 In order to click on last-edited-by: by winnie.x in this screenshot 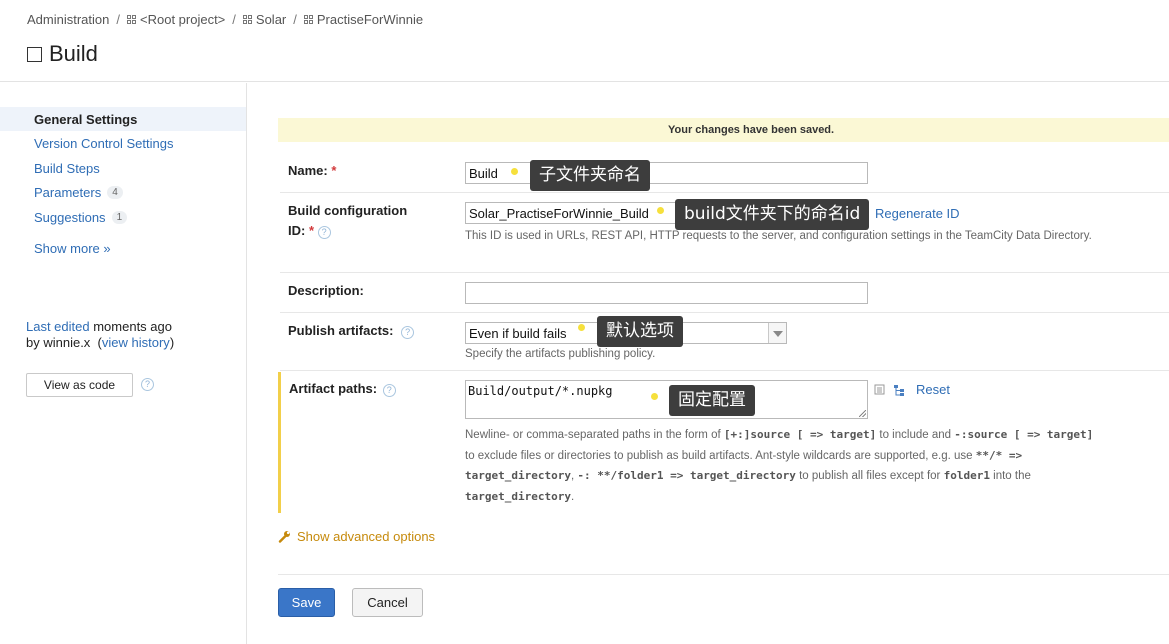, I will do `click(58, 342)`.